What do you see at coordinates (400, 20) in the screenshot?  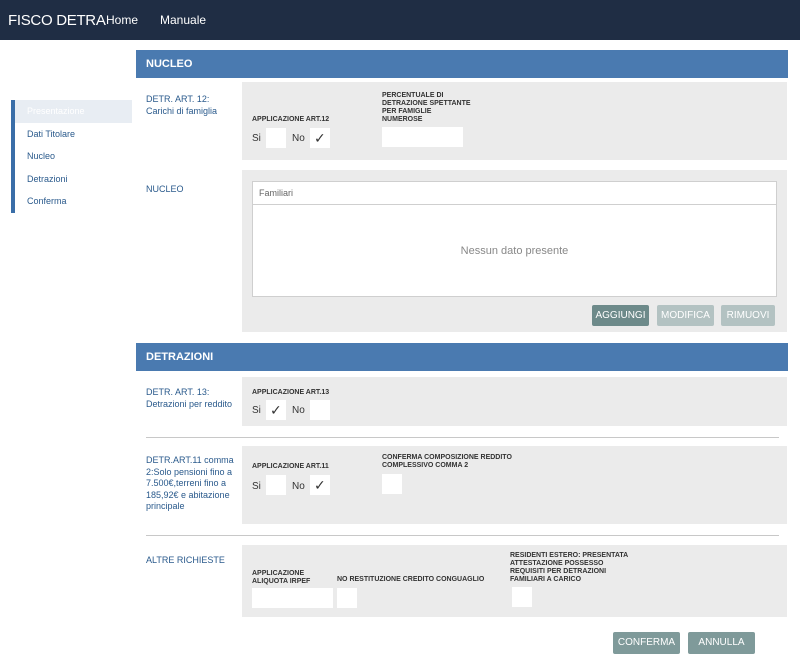 I see `top-navbar: FISCO DETRA Home Manuale` at bounding box center [400, 20].